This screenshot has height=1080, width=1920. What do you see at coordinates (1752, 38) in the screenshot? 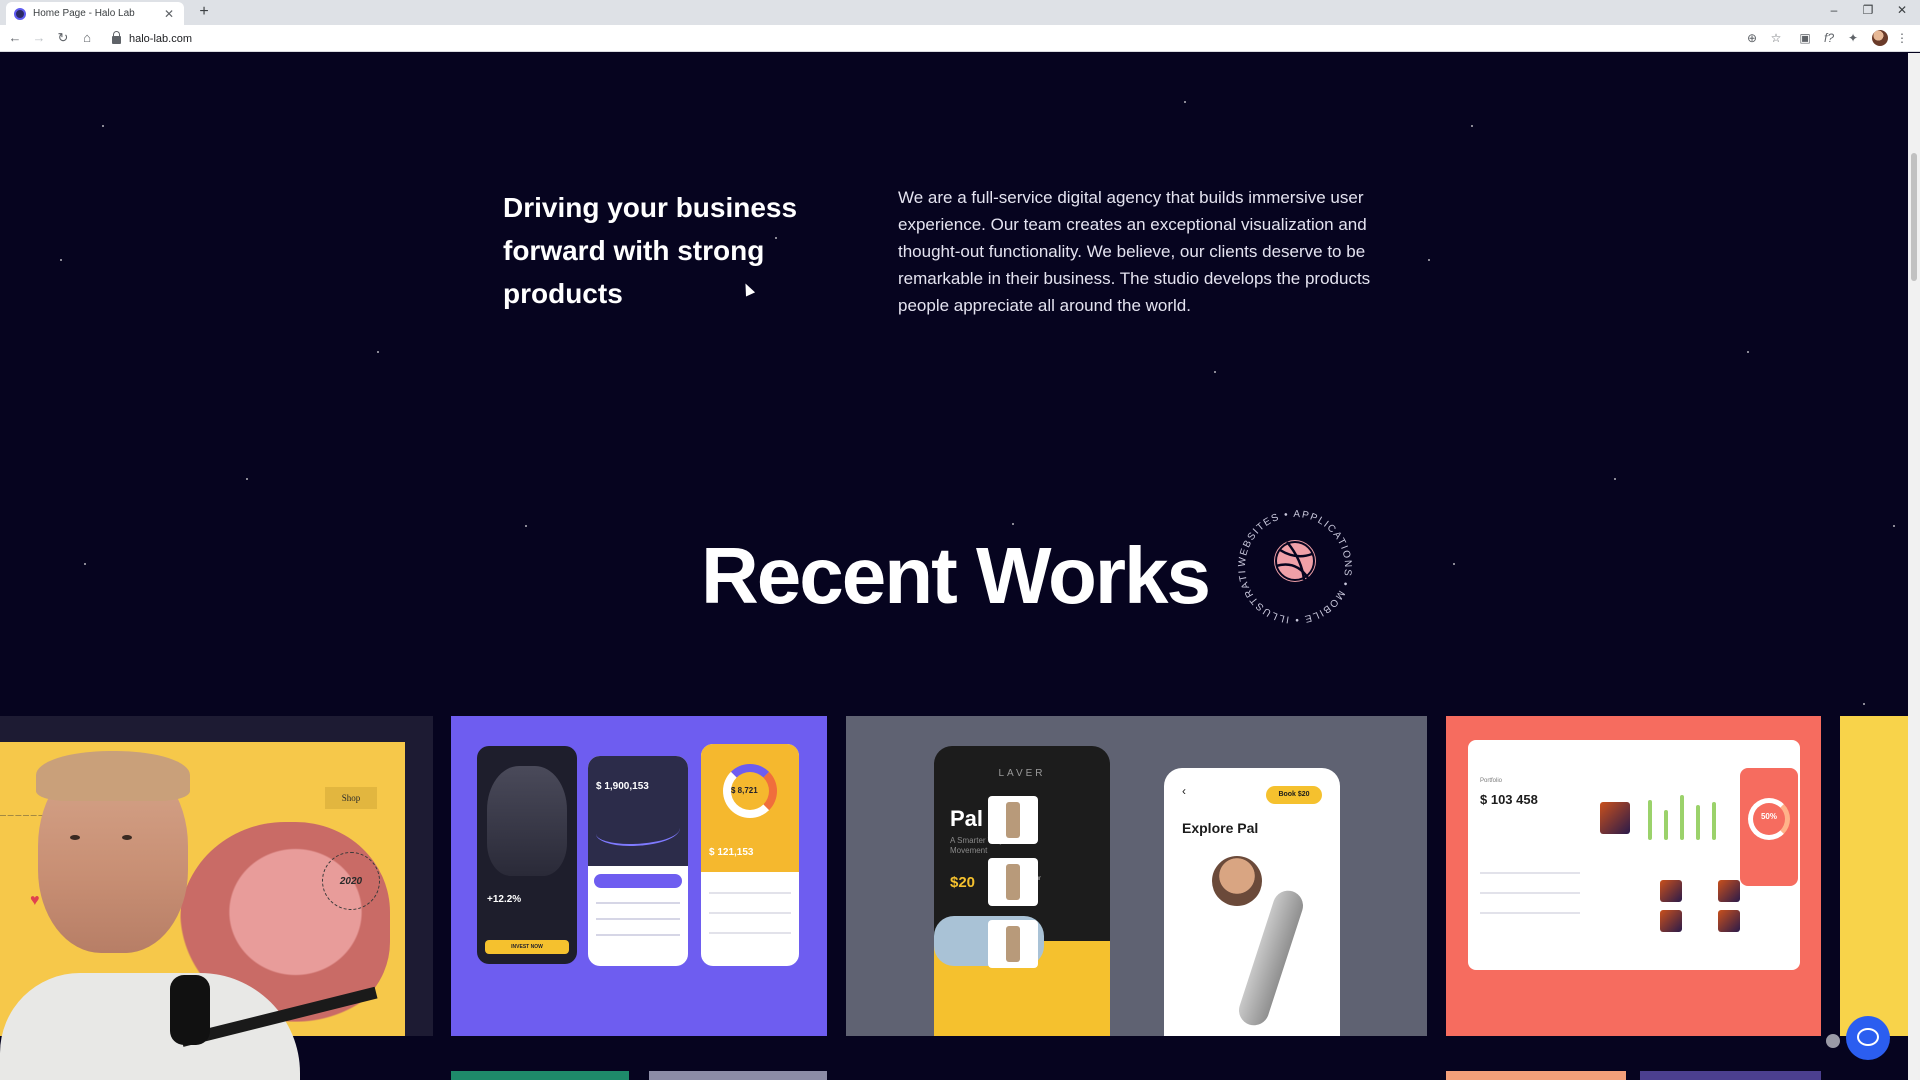
I see `install-app-icon: ⊕` at bounding box center [1752, 38].